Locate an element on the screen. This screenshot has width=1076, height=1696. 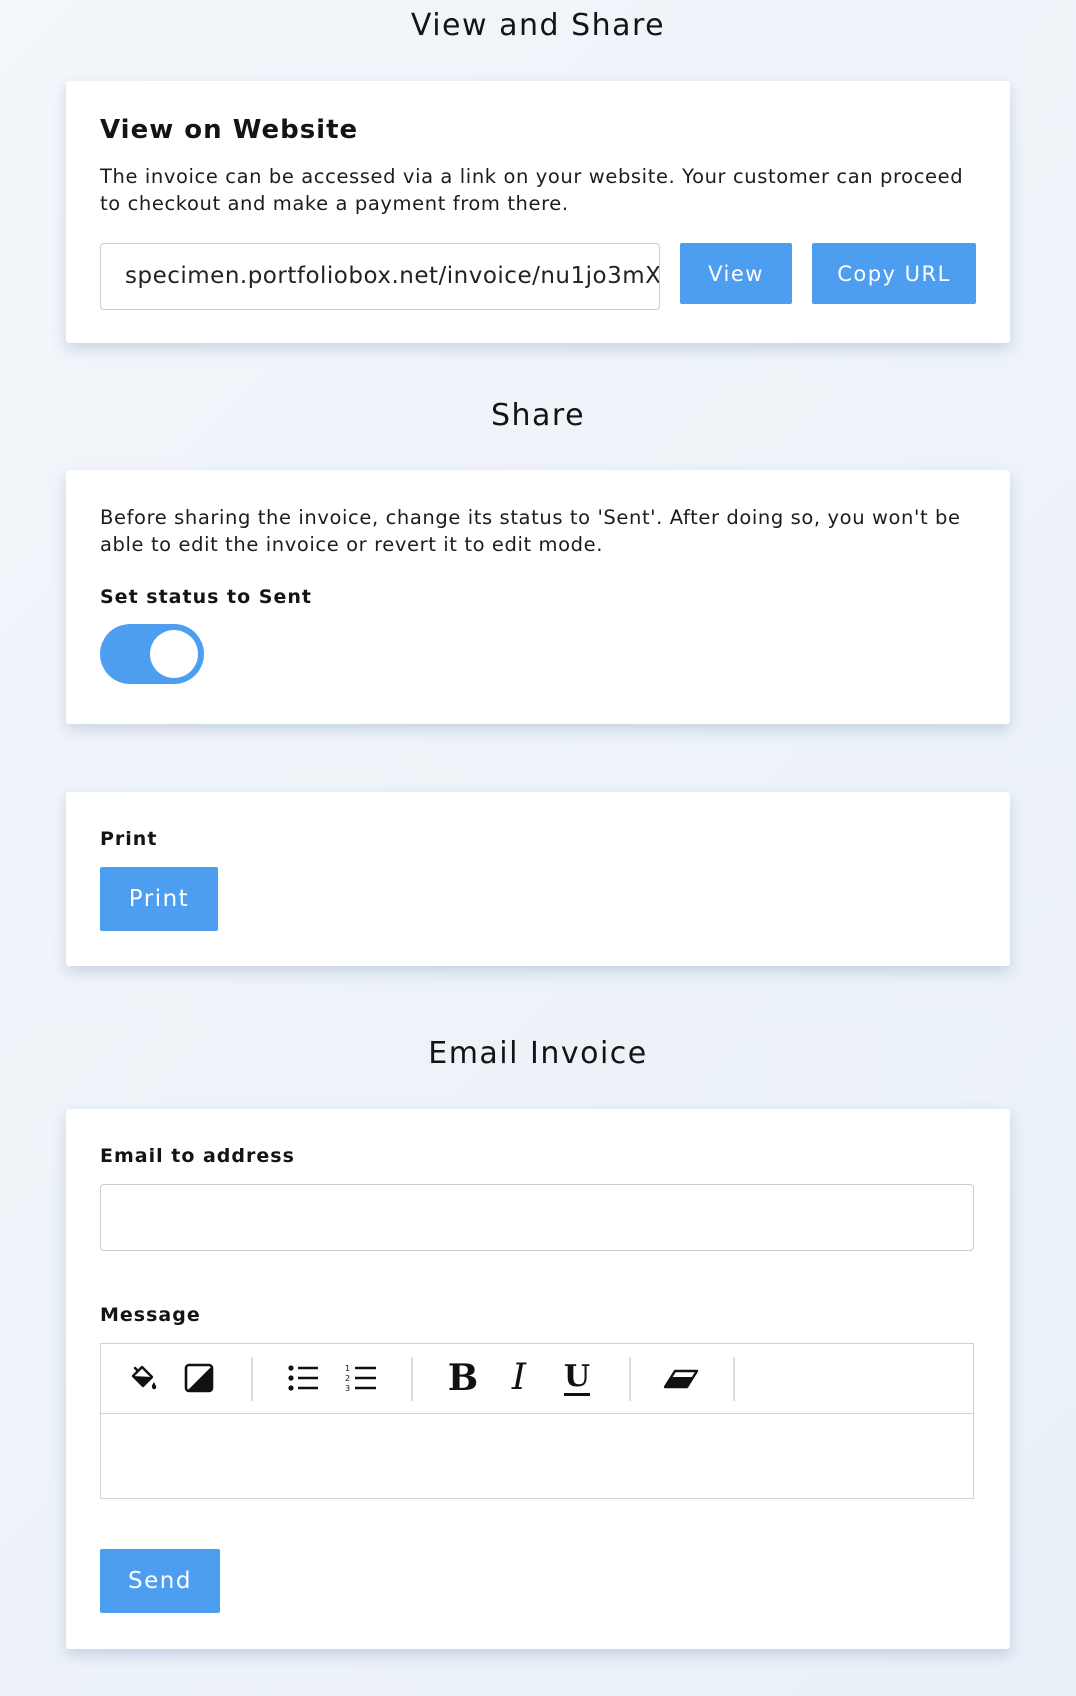
bold-icon: B is located at coordinates (463, 1378).